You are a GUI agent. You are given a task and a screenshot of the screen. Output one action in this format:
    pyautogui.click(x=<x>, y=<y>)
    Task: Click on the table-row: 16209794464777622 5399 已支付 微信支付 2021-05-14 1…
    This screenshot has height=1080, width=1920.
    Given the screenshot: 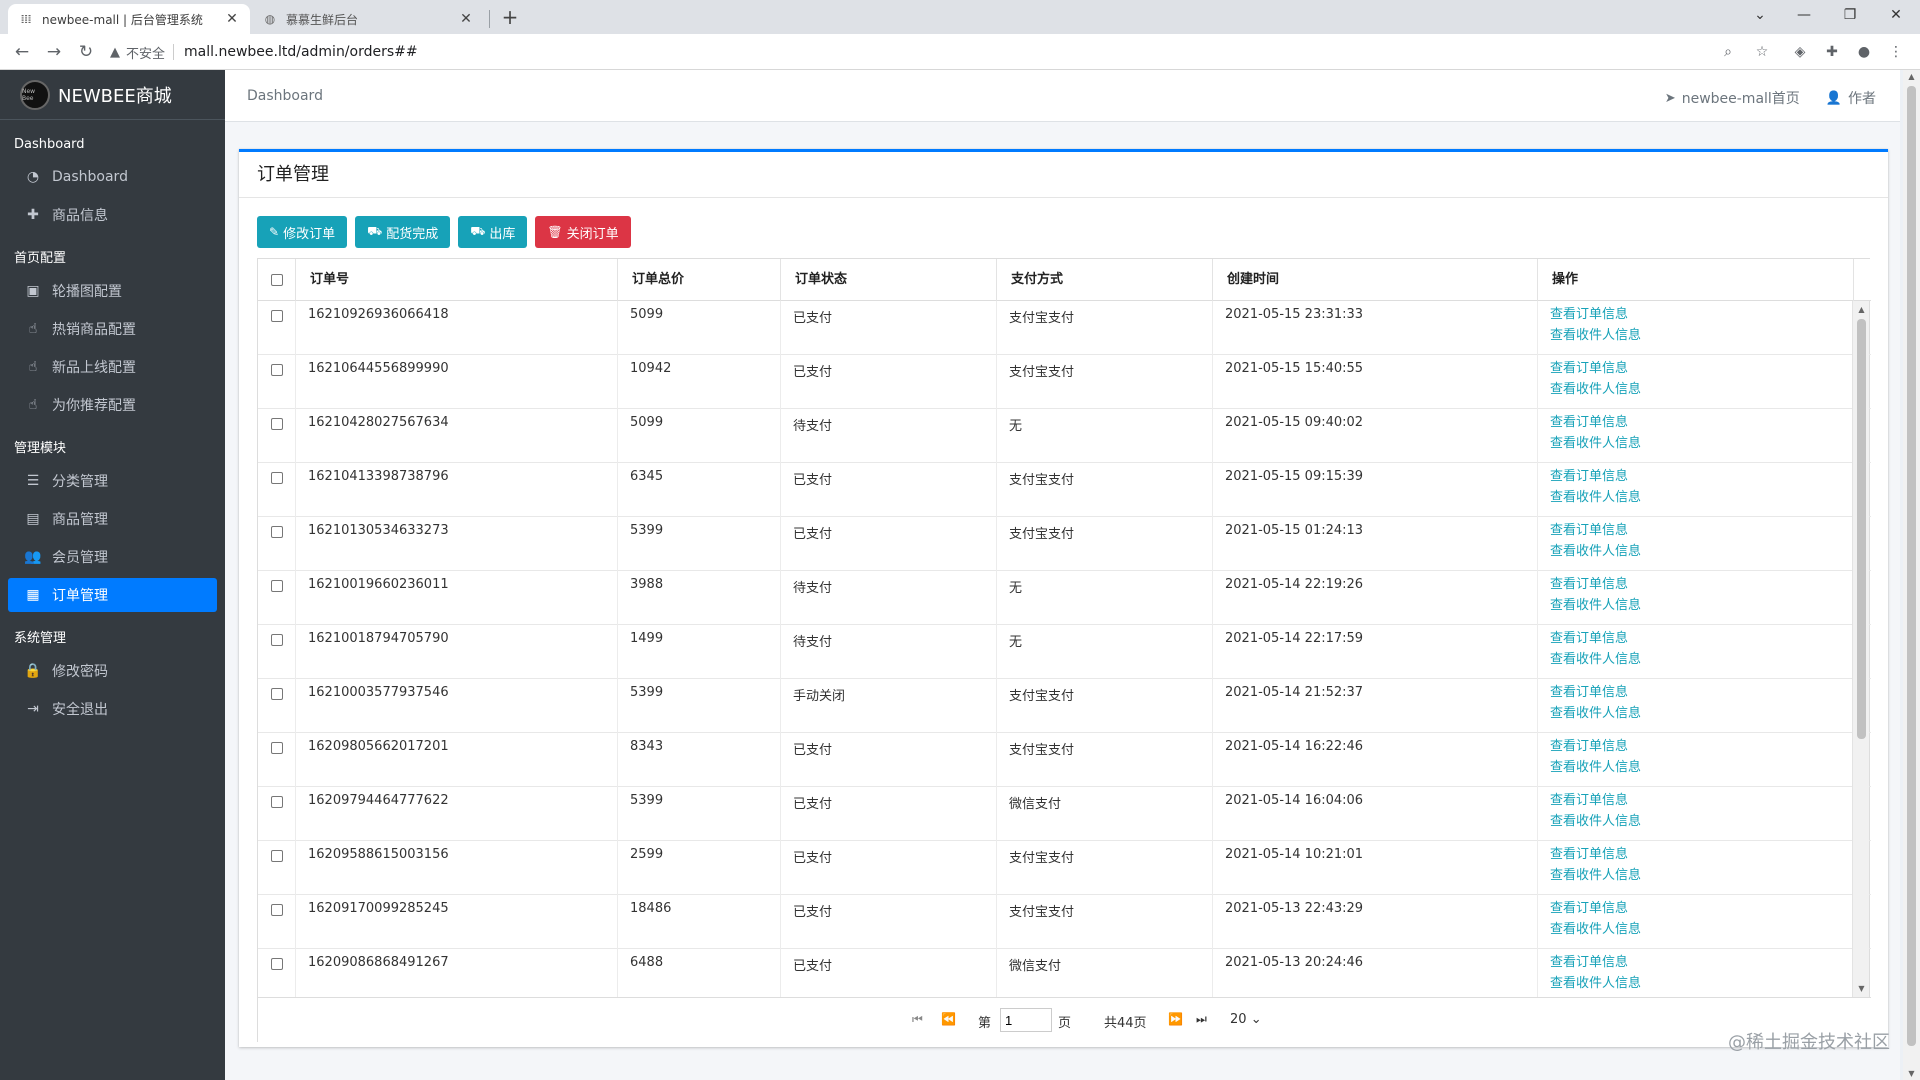 What is the action you would take?
    pyautogui.click(x=1064, y=814)
    